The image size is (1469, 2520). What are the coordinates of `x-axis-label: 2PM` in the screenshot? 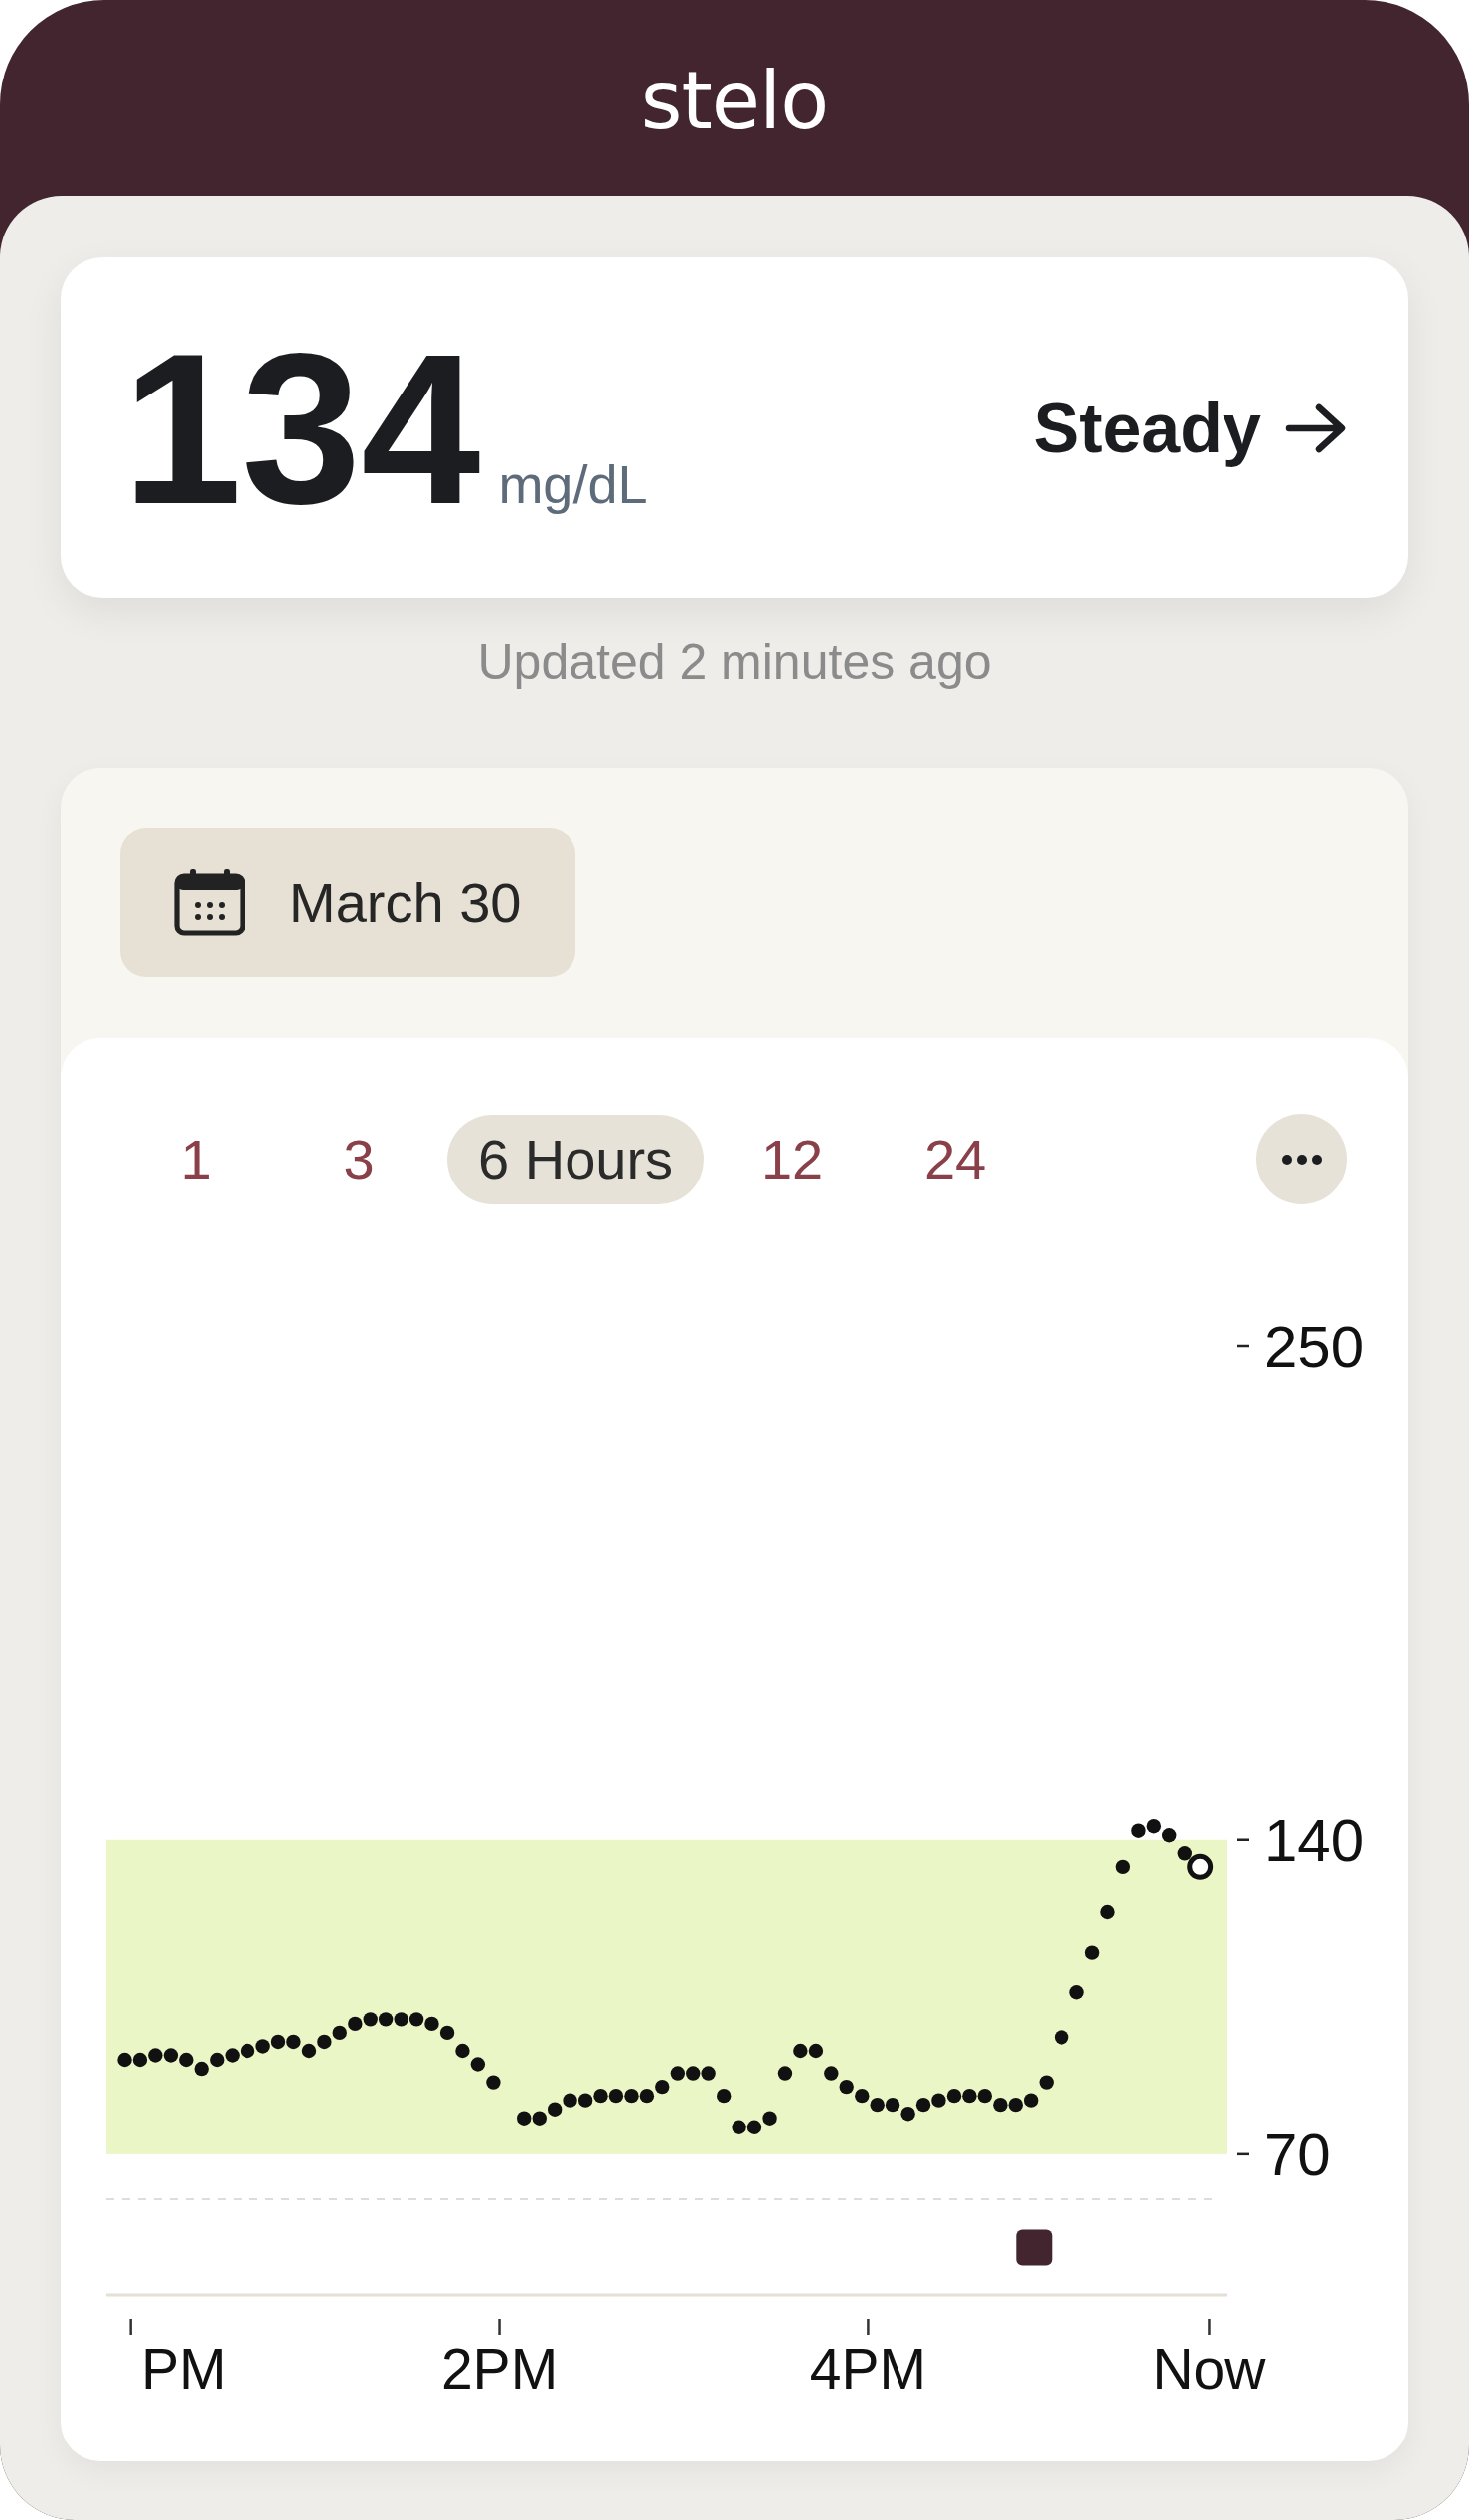 It's located at (500, 2369).